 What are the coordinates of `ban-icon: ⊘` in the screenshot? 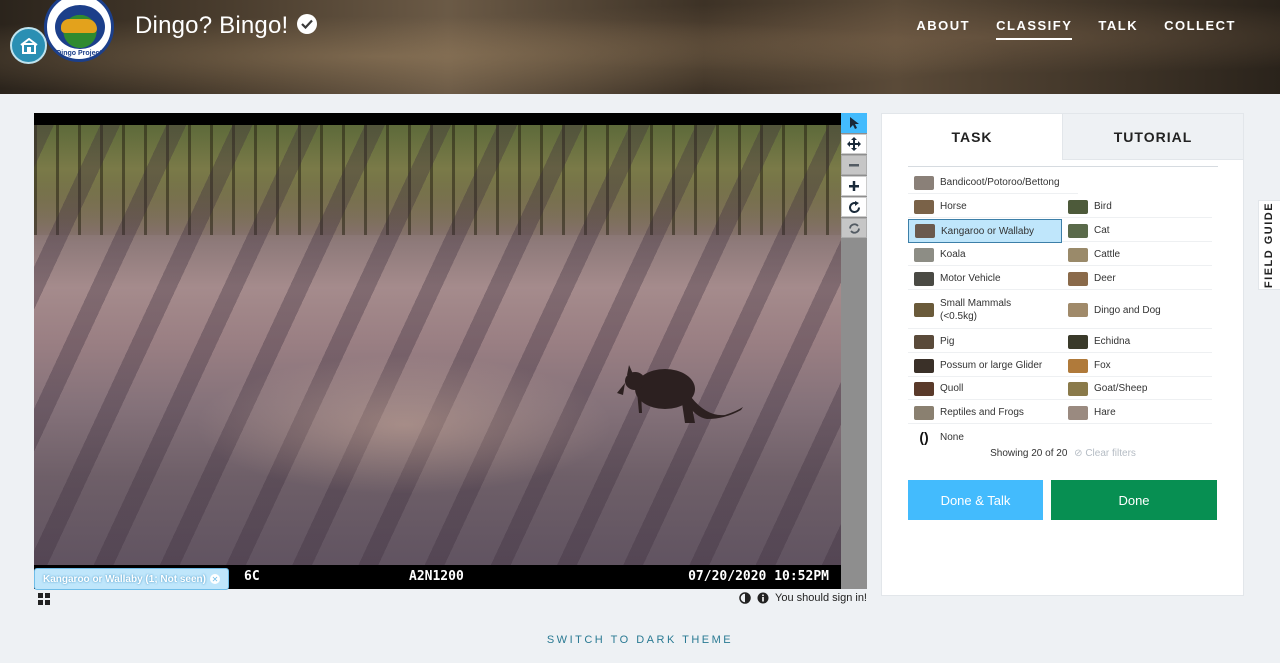 It's located at (1078, 453).